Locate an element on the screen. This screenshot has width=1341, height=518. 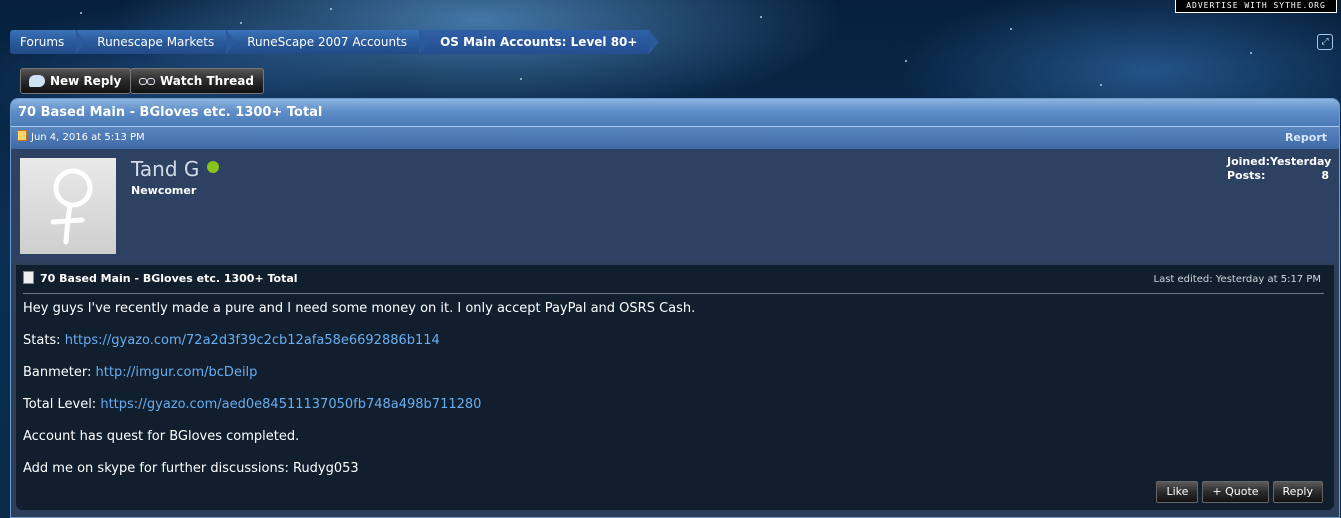
new-reply-label: New Reply is located at coordinates (86, 81).